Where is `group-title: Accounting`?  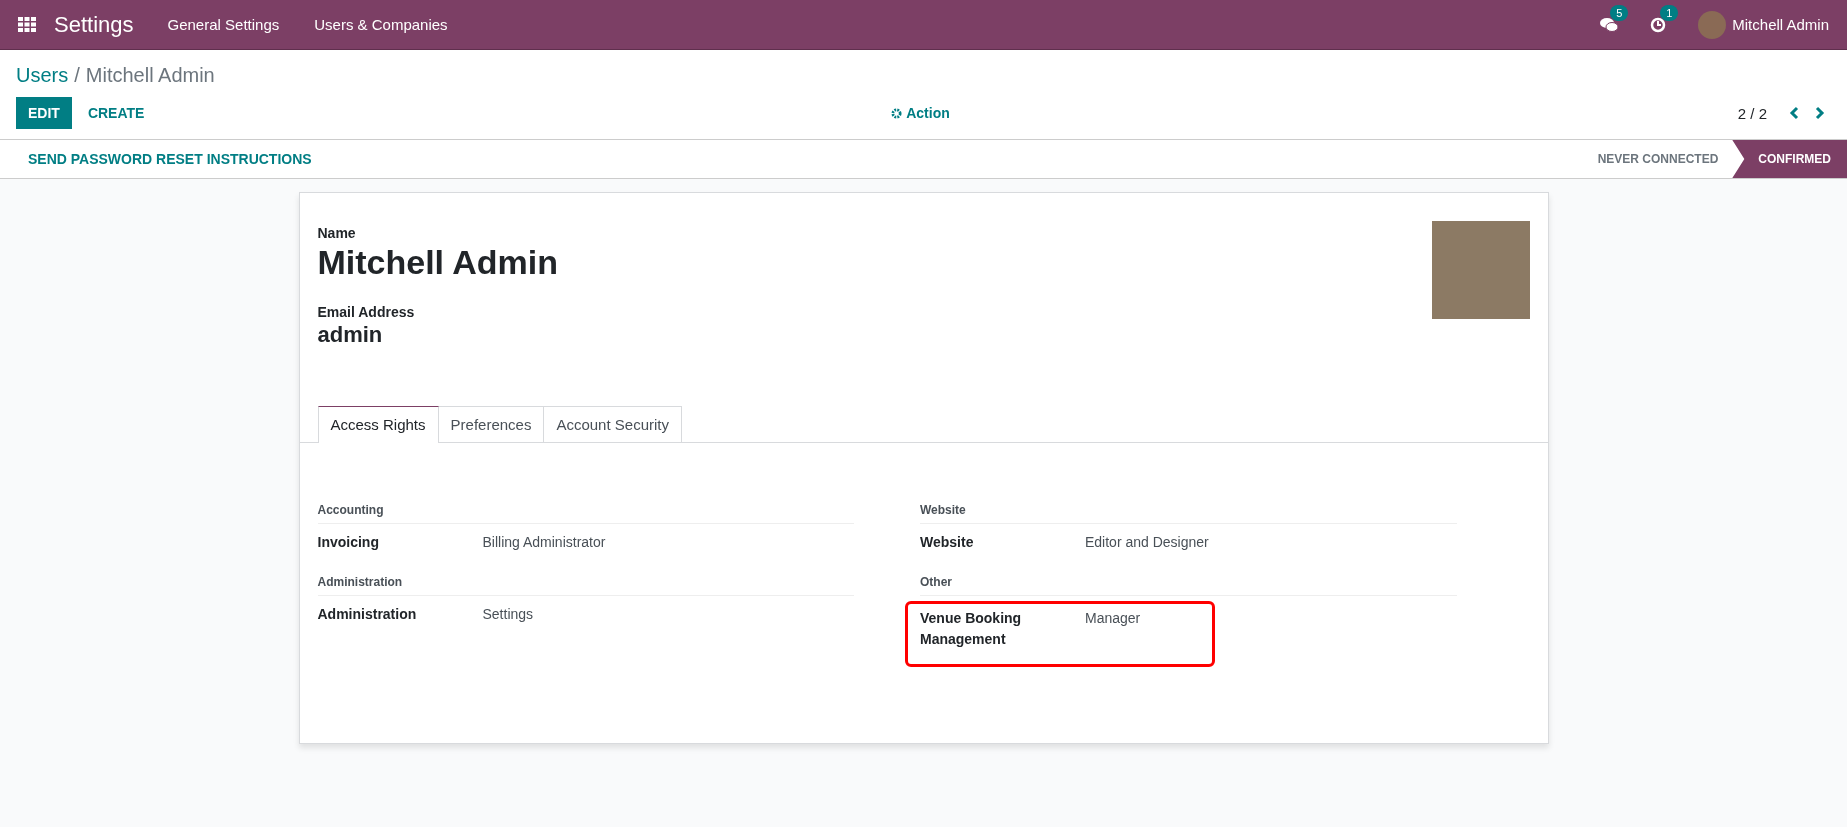 group-title: Accounting is located at coordinates (585, 513).